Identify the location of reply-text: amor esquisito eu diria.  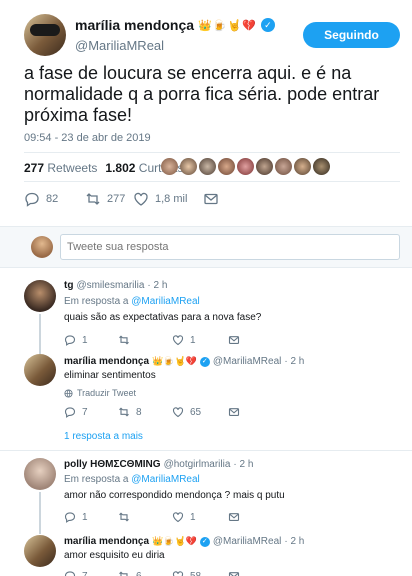
(114, 555).